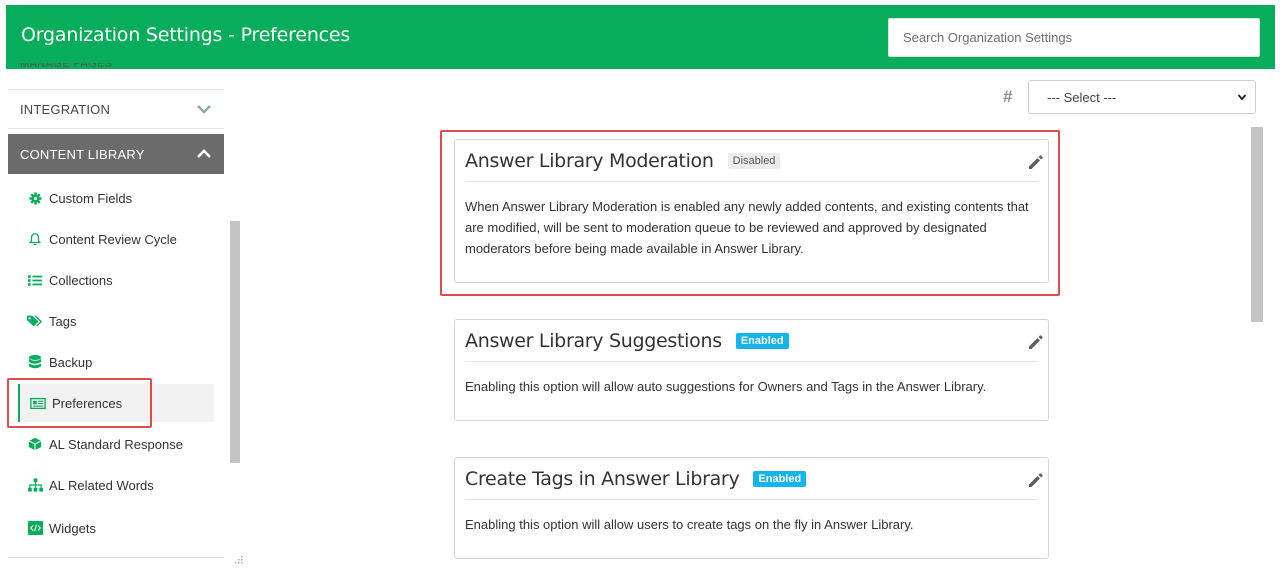 Image resolution: width=1280 pixels, height=574 pixels. I want to click on sidebar-divider, so click(116, 557).